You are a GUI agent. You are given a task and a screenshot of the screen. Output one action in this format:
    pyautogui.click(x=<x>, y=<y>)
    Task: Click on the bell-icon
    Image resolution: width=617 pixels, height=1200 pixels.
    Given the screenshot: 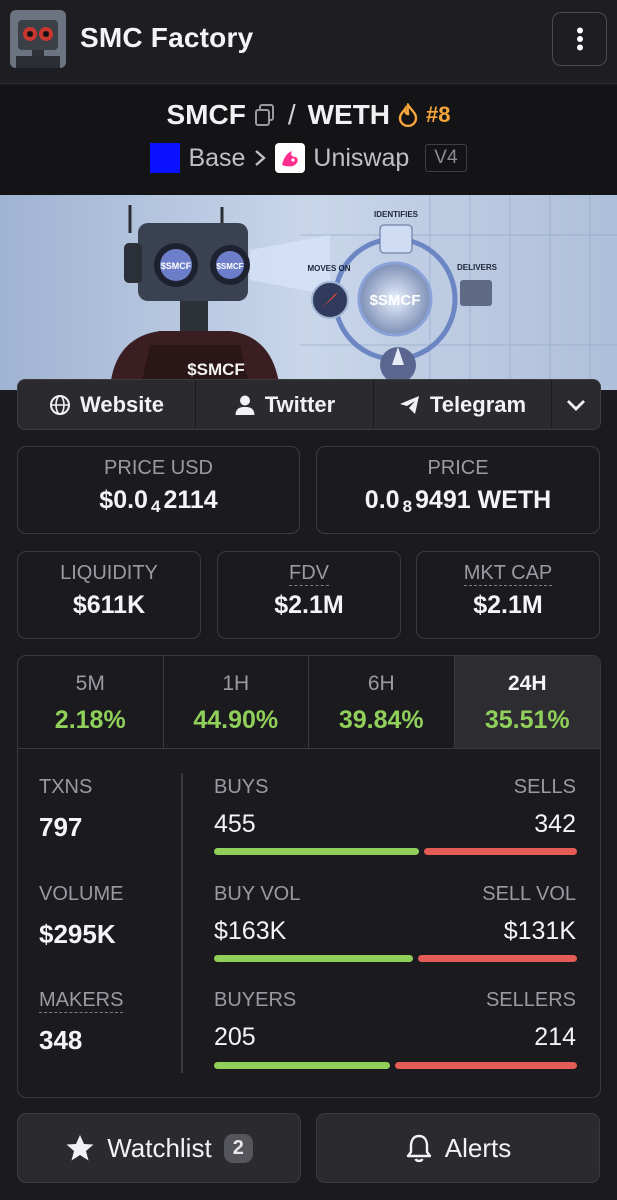 What is the action you would take?
    pyautogui.click(x=418, y=1148)
    